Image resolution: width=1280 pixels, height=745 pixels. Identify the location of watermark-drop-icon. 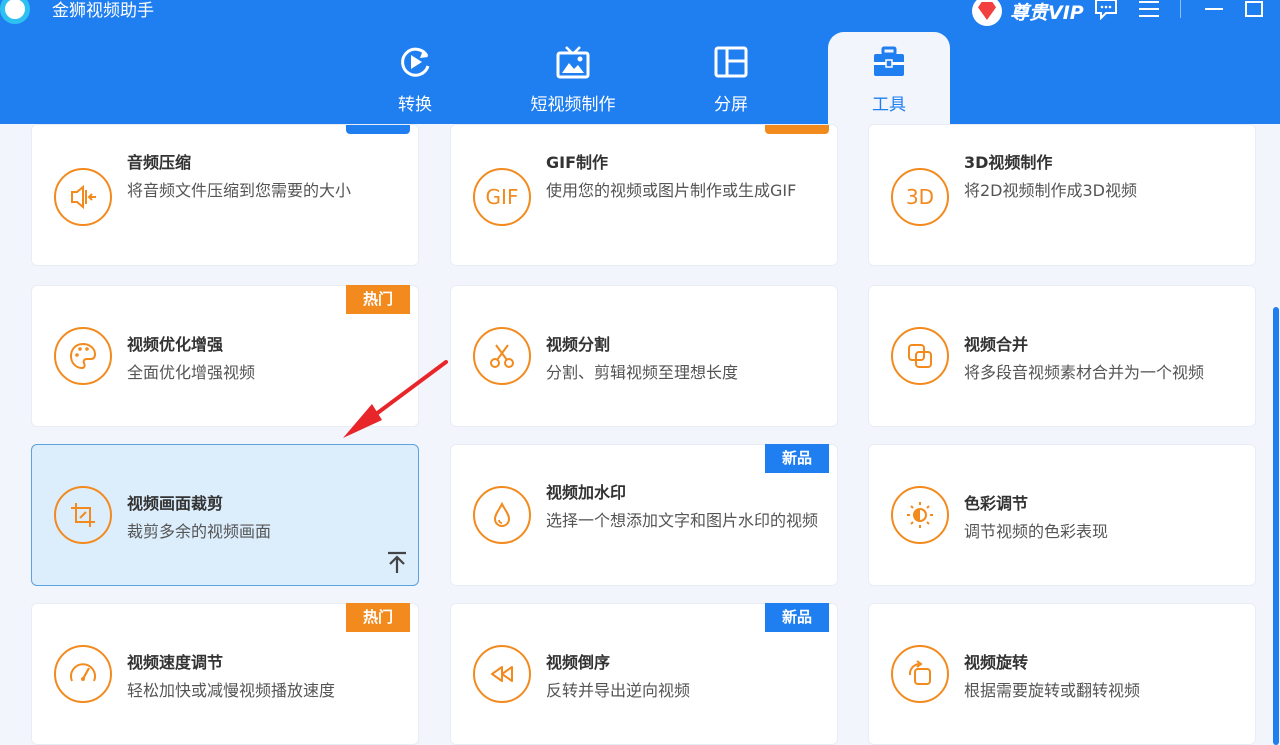
(502, 515).